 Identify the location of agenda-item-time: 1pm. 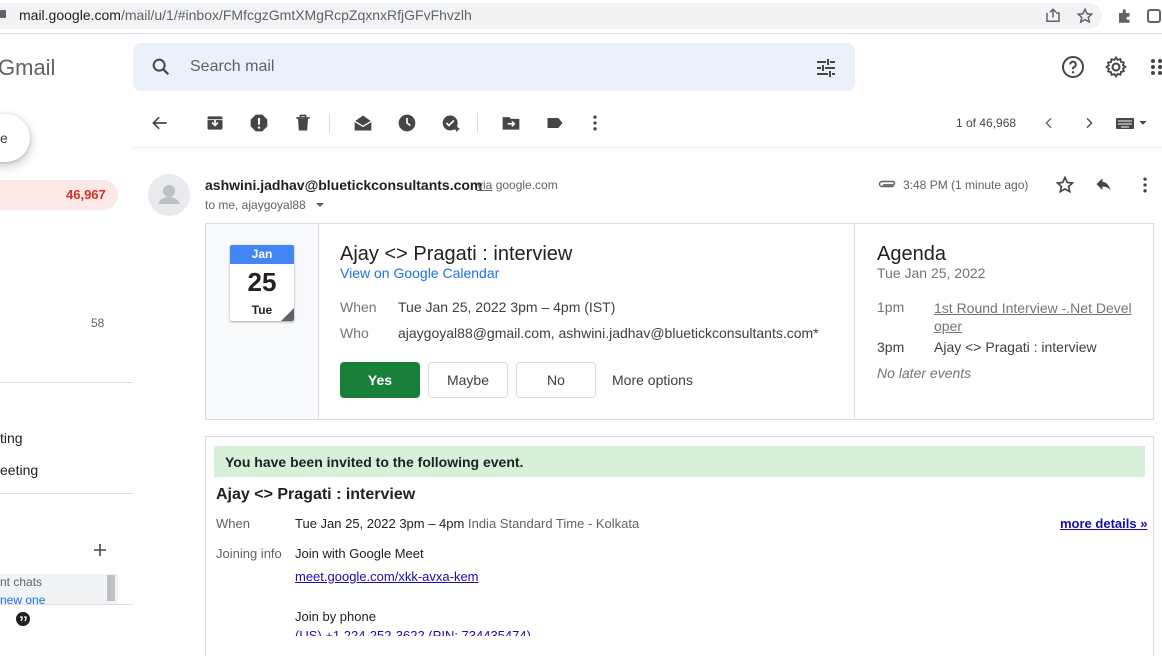
(891, 307).